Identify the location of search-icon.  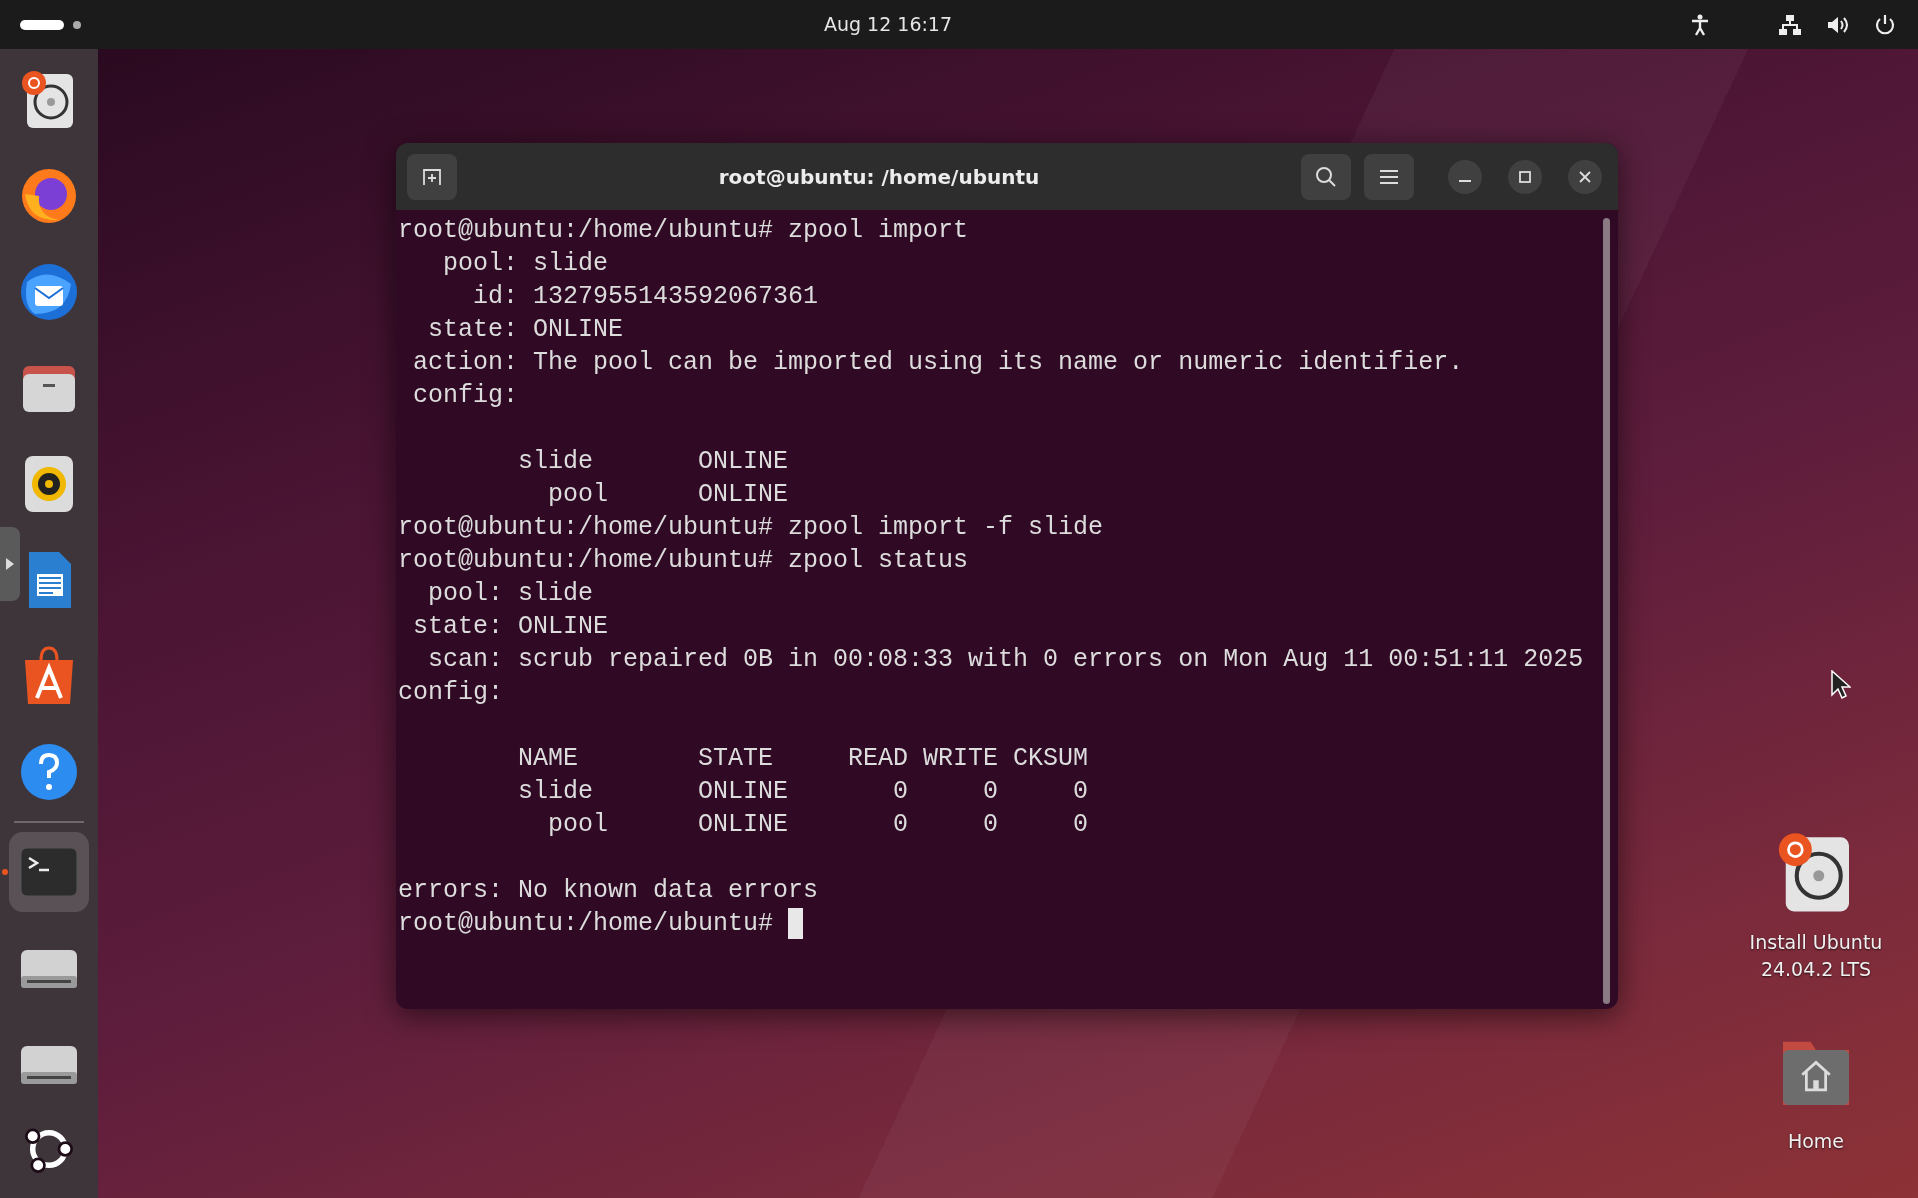
(1326, 176).